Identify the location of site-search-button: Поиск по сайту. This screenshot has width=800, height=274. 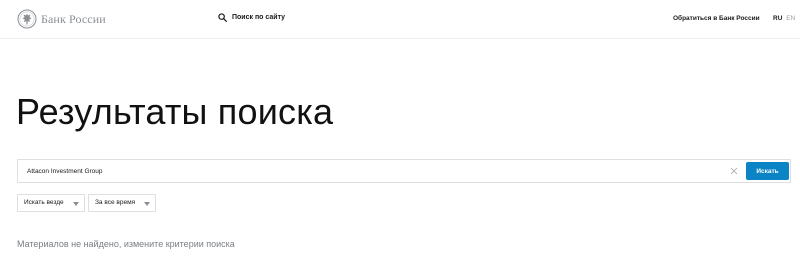
(251, 17).